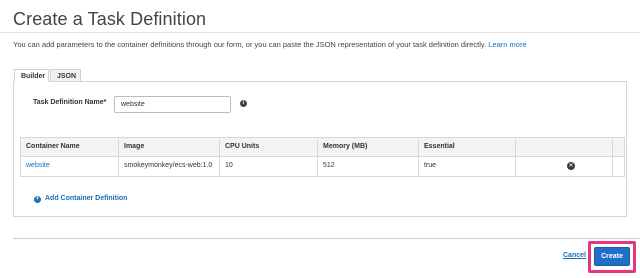  Describe the element at coordinates (269, 147) in the screenshot. I see `column-header-cpu-units: CPU Units` at that location.